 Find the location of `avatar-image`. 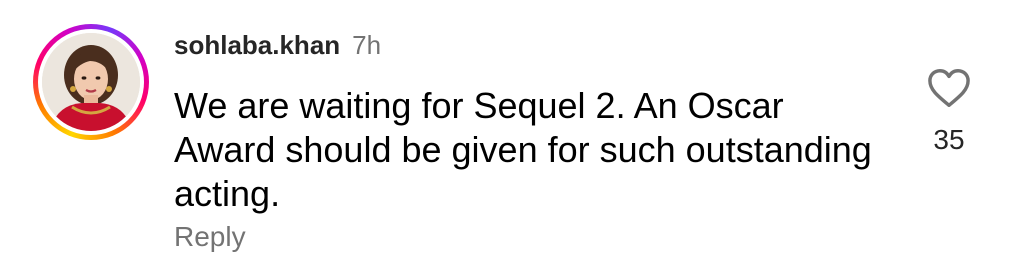

avatar-image is located at coordinates (91, 82).